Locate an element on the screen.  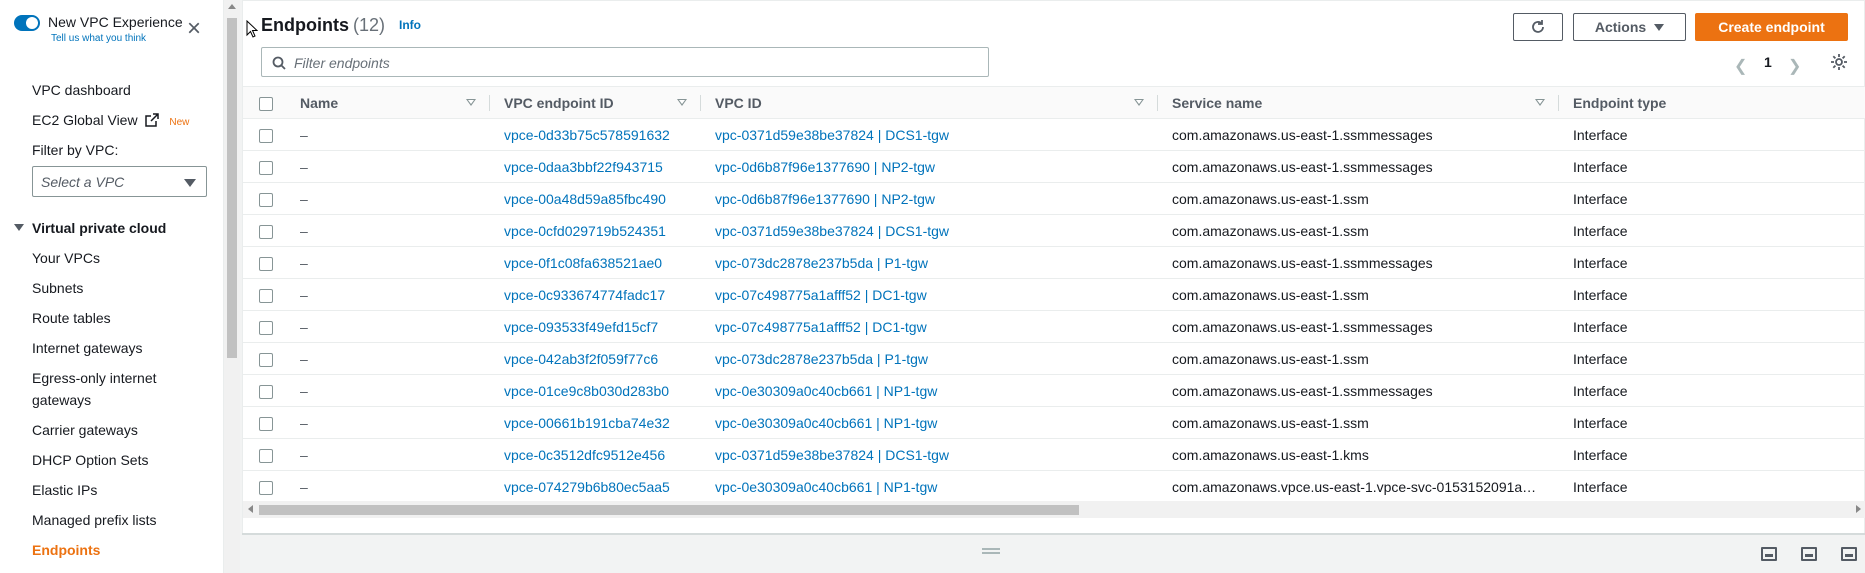
column-header-endpoint-type: Endpoint type is located at coordinates (1712, 102).